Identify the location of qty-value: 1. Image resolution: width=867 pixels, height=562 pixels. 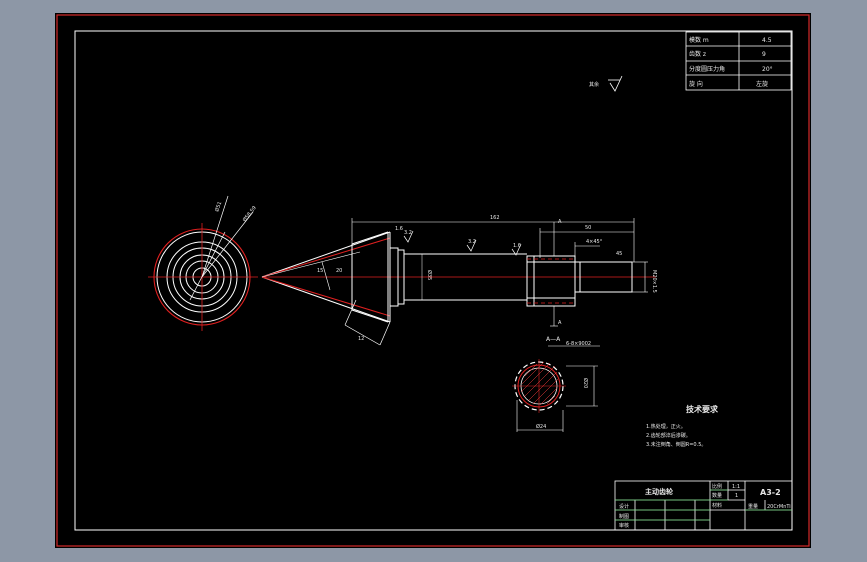
(736, 496).